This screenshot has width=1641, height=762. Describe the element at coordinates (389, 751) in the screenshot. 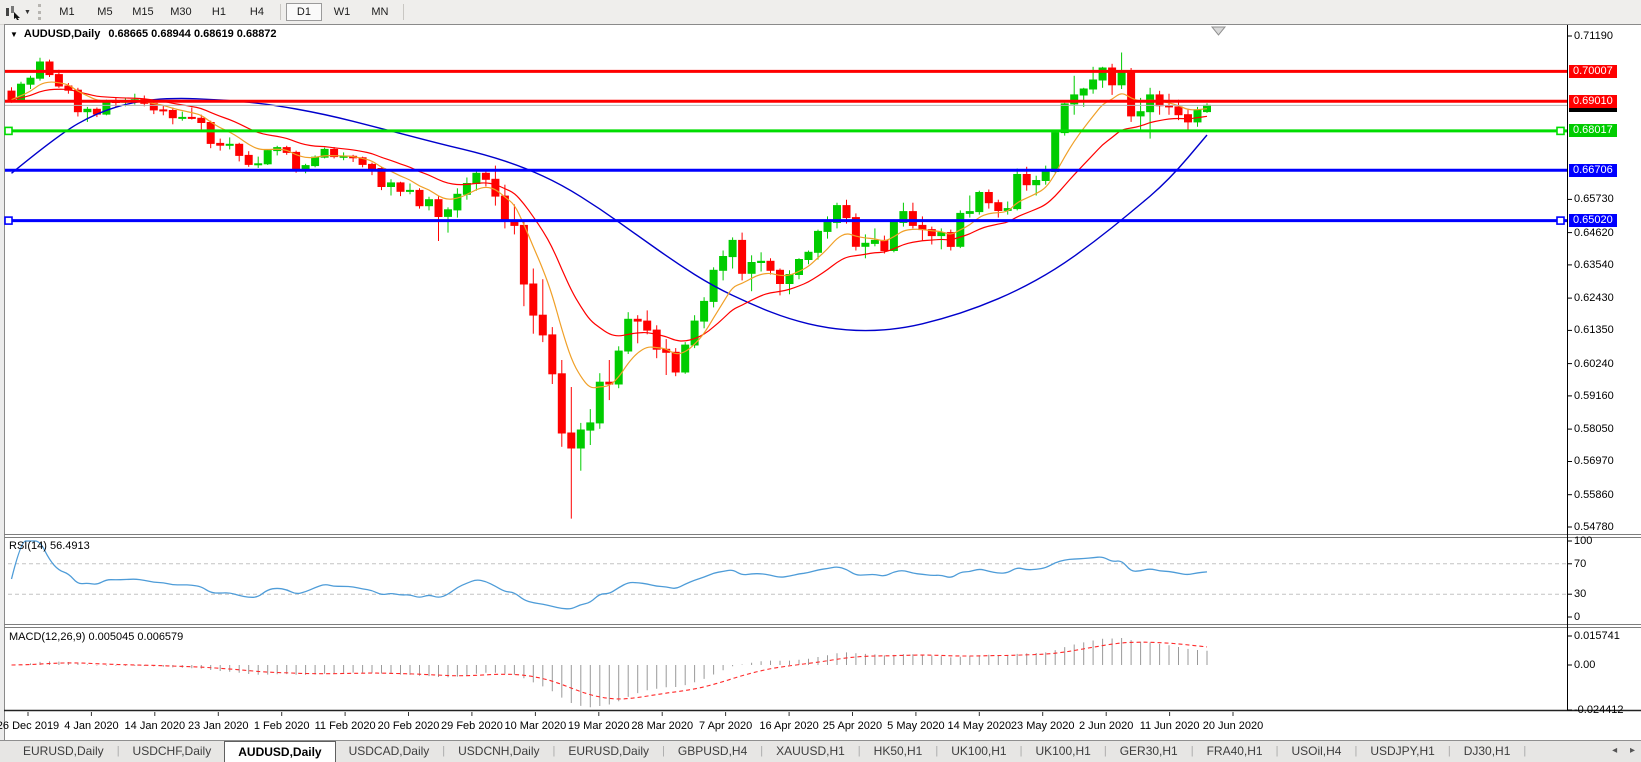

I see `chart-tab-usdcad-daily: USDCAD,Daily` at that location.